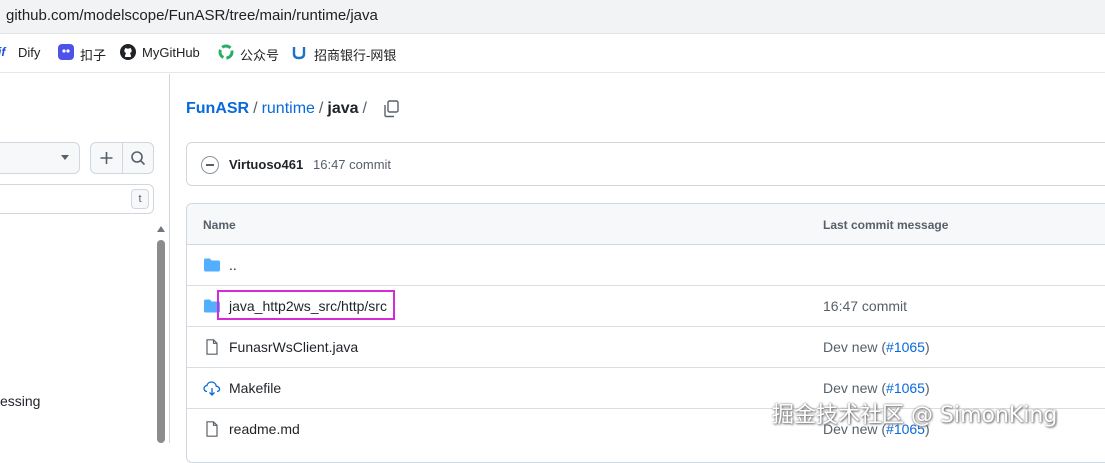  Describe the element at coordinates (646, 306) in the screenshot. I see `table-row: java_http2ws_src/http/src 16:47 commit` at that location.